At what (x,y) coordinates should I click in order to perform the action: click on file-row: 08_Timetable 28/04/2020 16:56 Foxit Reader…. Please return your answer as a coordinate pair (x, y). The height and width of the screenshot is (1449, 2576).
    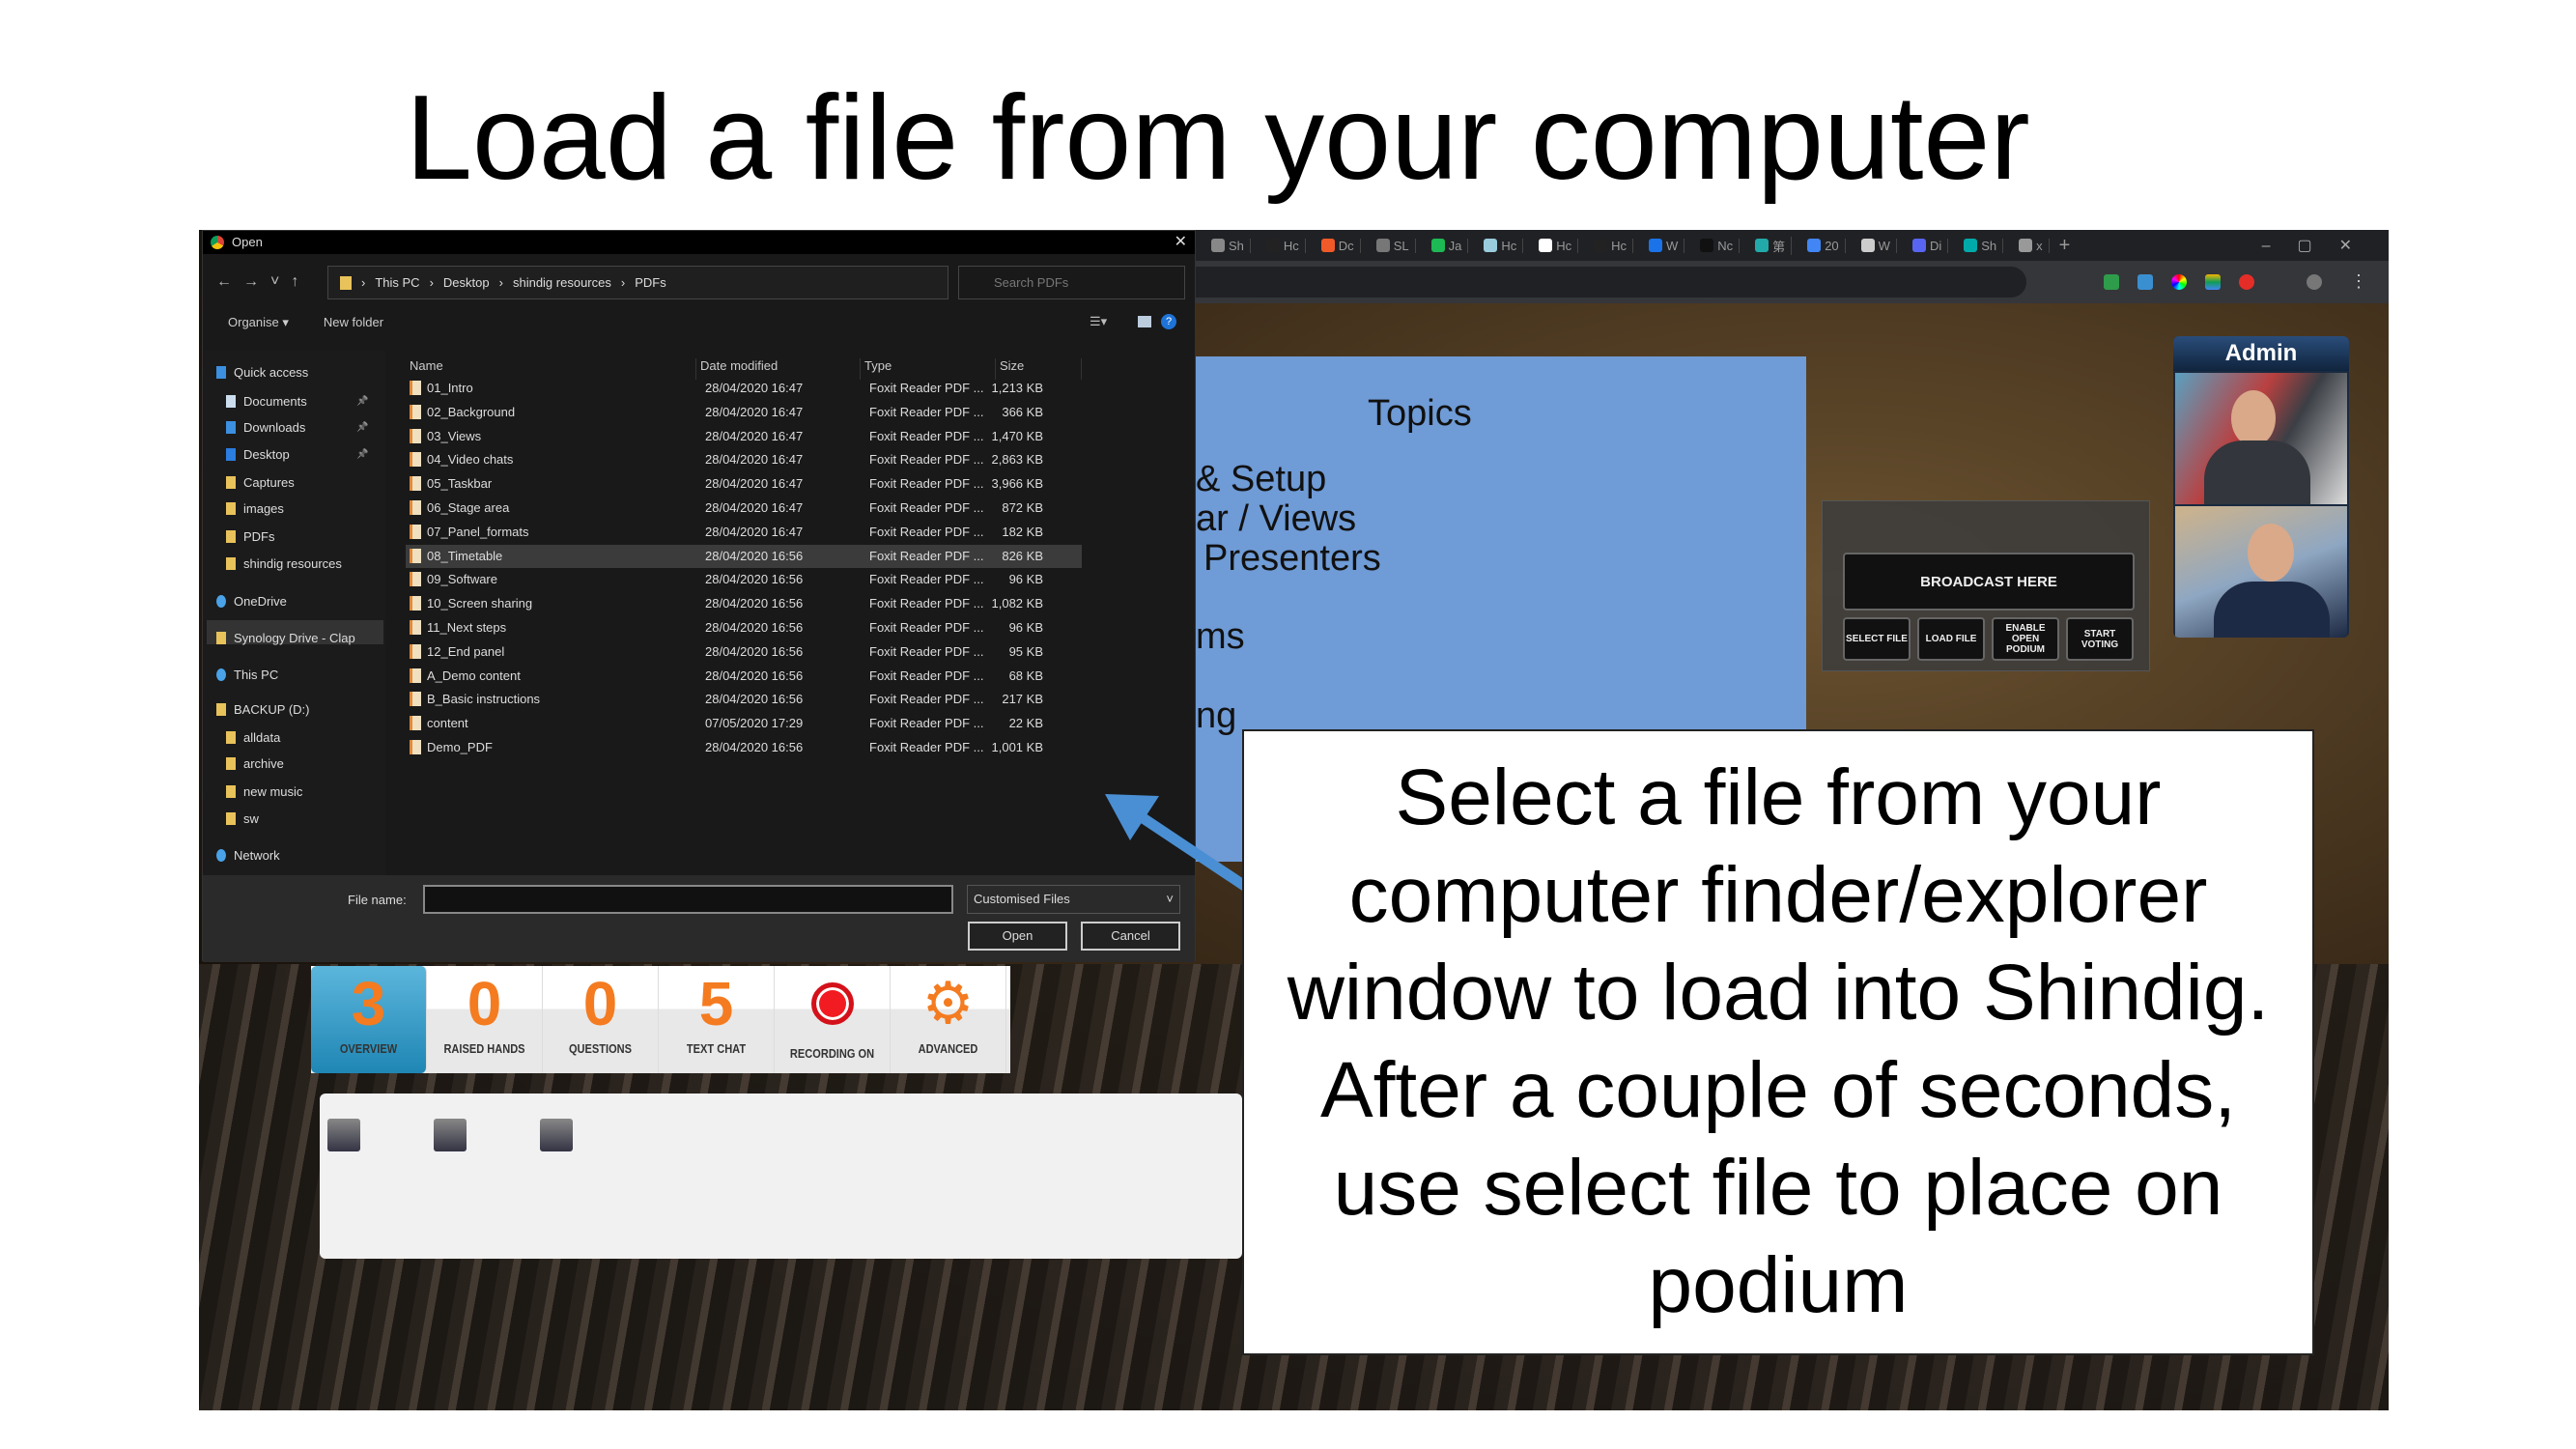
    Looking at the image, I should click on (744, 556).